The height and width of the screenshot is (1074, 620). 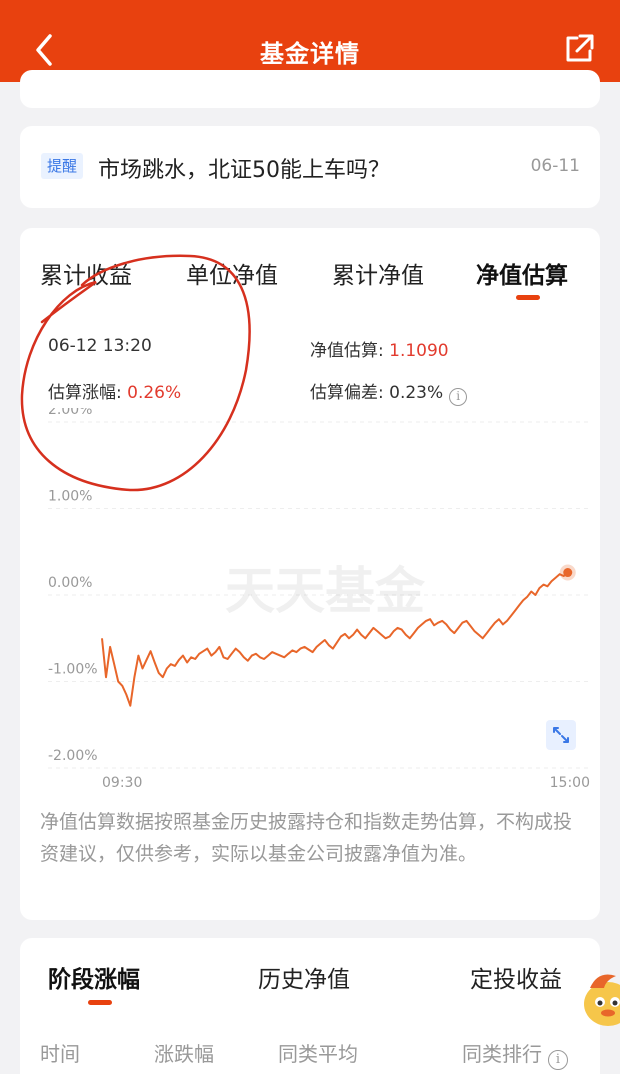 I want to click on y-tick-label: -1.00%, so click(x=73, y=670).